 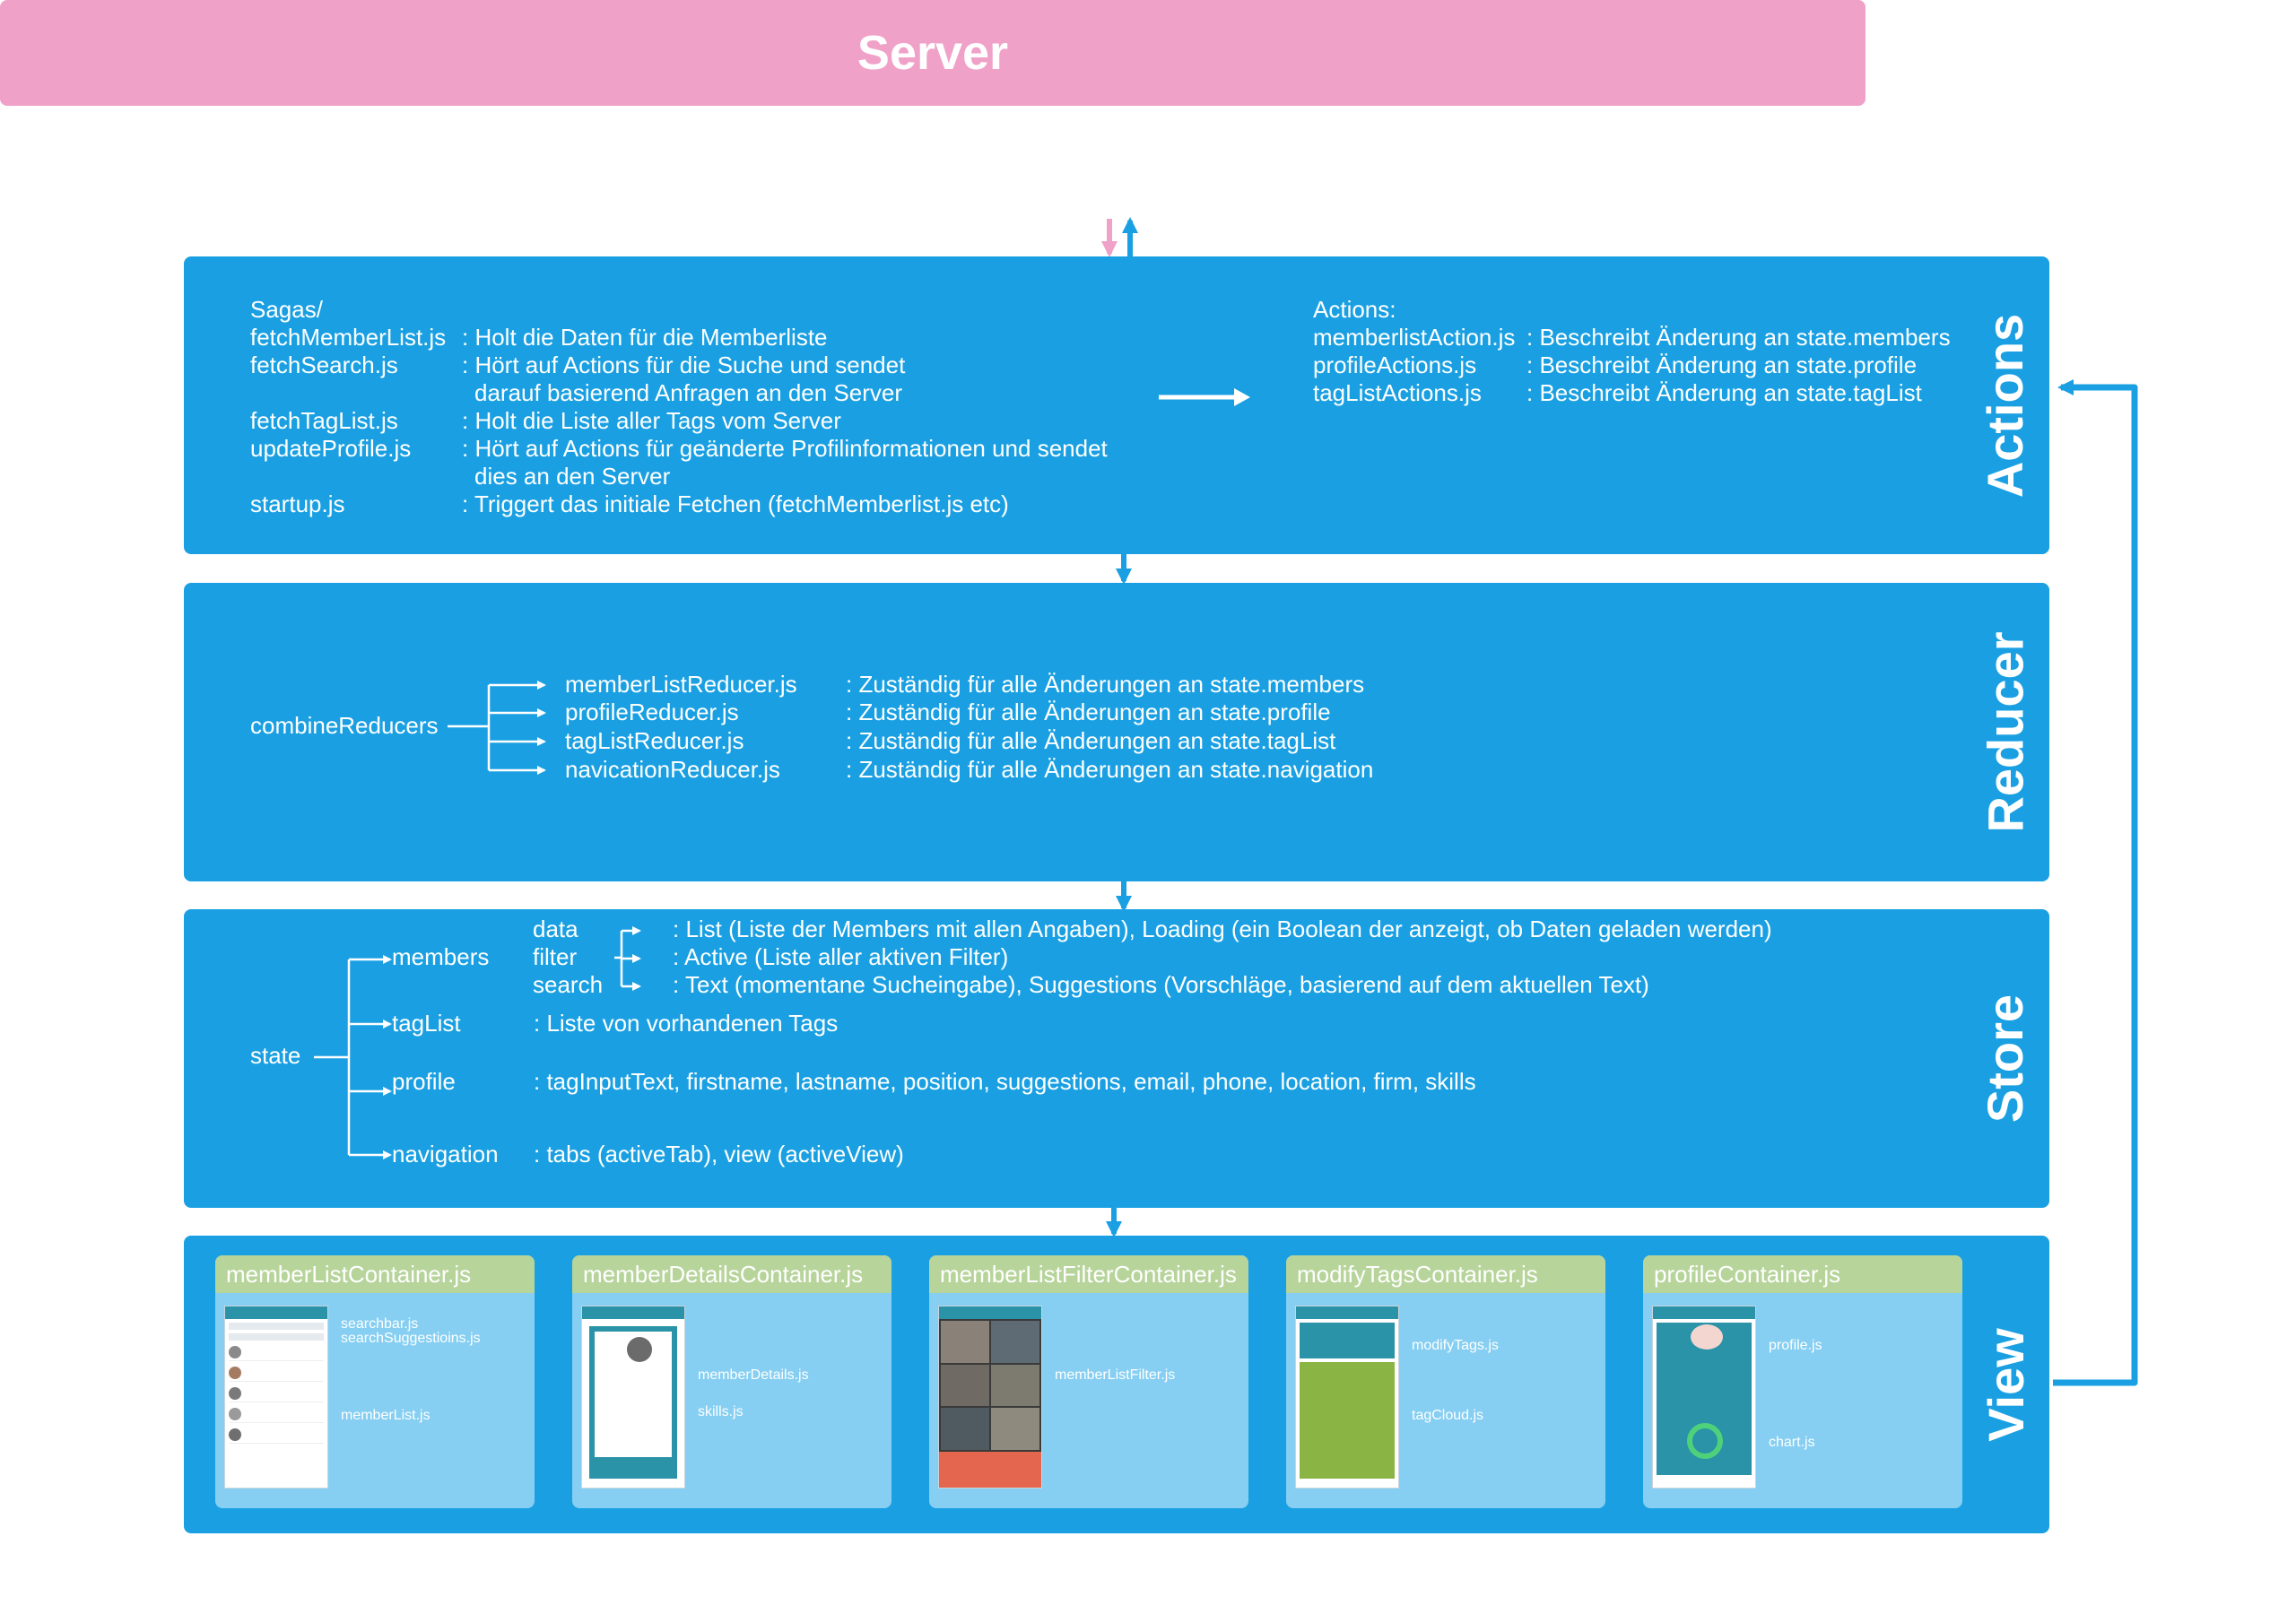 What do you see at coordinates (1722, 365) in the screenshot?
I see `action-desc: : Beschreibt Änderung an state.profile` at bounding box center [1722, 365].